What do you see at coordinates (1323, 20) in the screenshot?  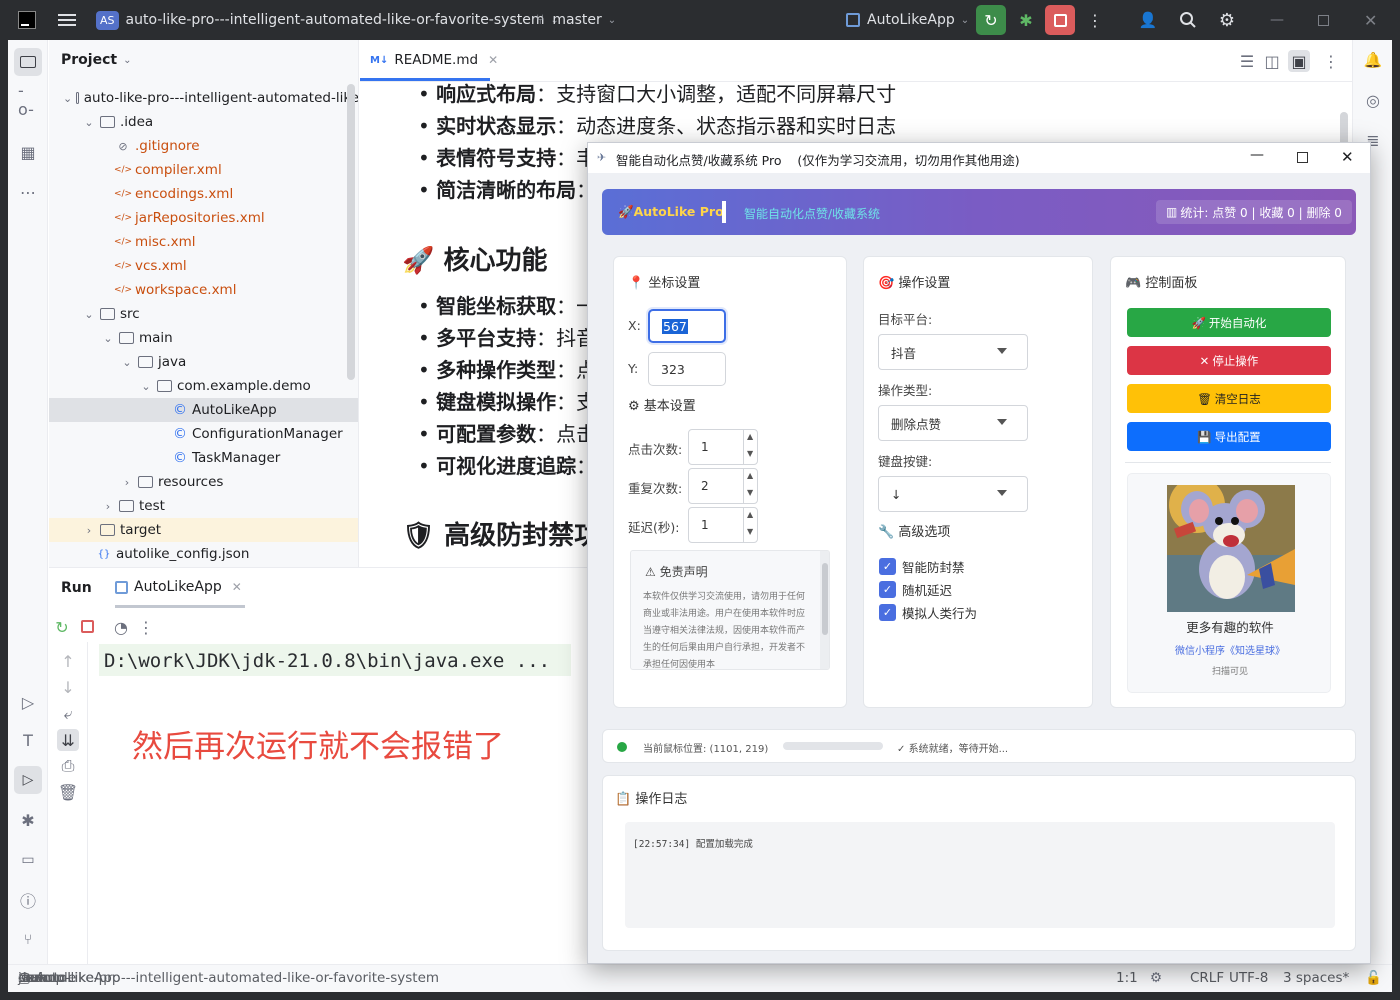 I see `maximize-button` at bounding box center [1323, 20].